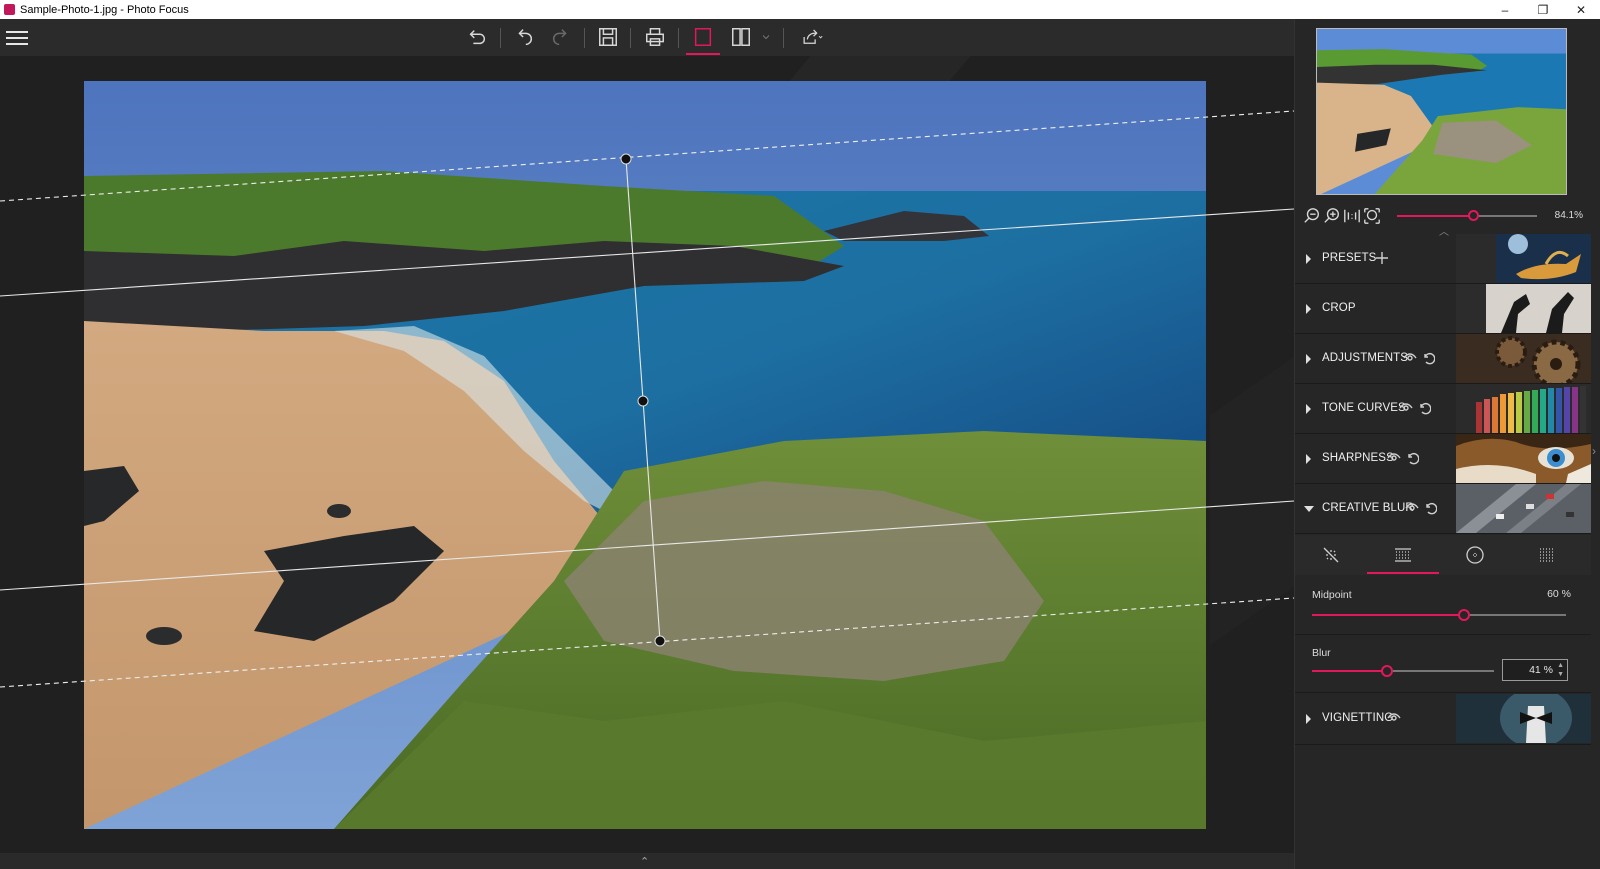 The height and width of the screenshot is (869, 1600). What do you see at coordinates (1505, 9) in the screenshot?
I see `minimize-button: –` at bounding box center [1505, 9].